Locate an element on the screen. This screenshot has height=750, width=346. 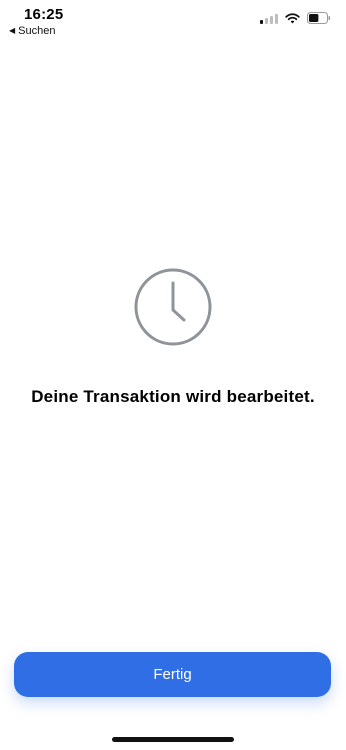
status-bar: 16:25 ◀ Suchen is located at coordinates (173, 21).